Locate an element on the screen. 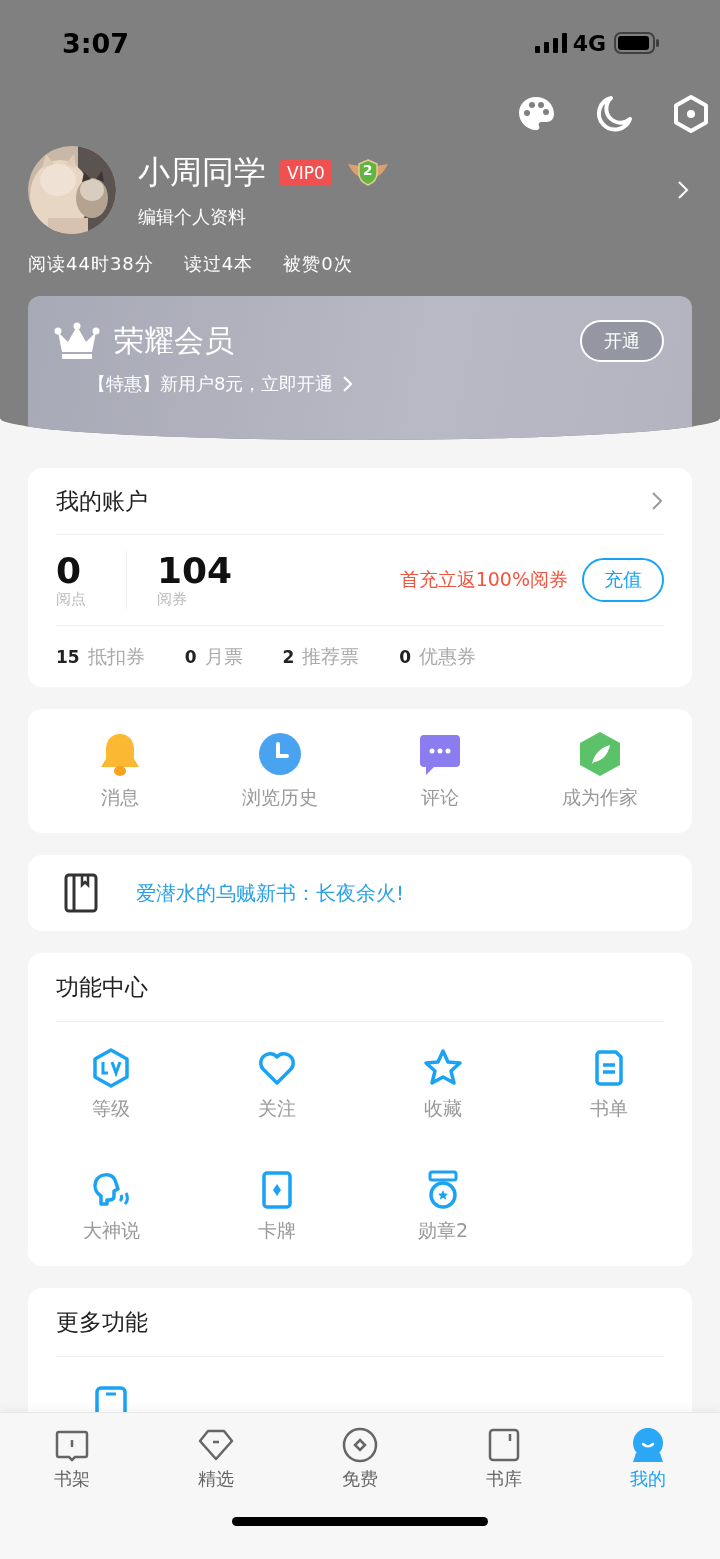 The width and height of the screenshot is (720, 1559). membership-card: 荣耀会员 开通 【特惠】新用户8元，立即开通 is located at coordinates (360, 368).